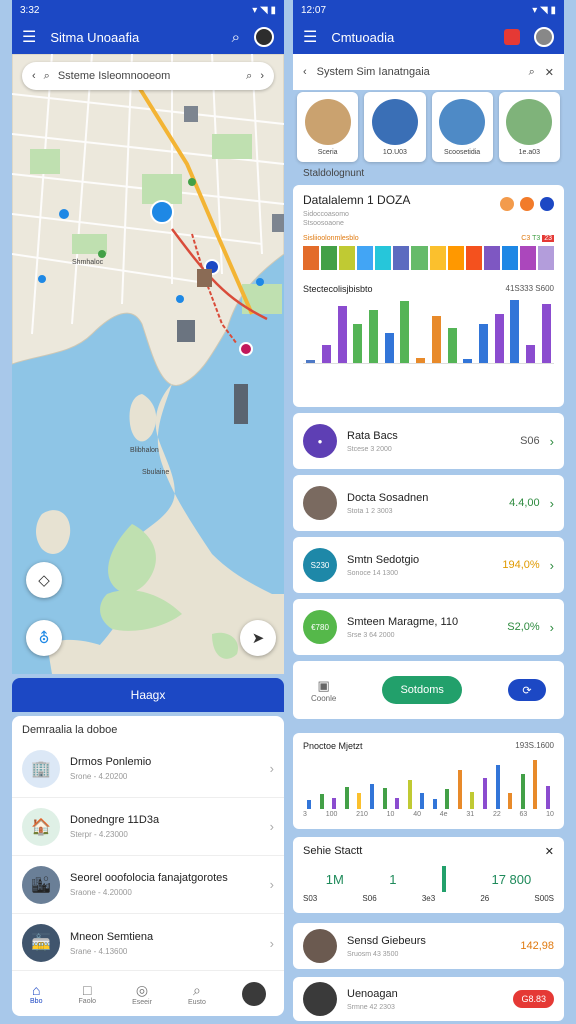 This screenshot has height=1024, width=576. What do you see at coordinates (36, 993) in the screenshot?
I see `nav-item-home: ⌂ Bbo` at bounding box center [36, 993].